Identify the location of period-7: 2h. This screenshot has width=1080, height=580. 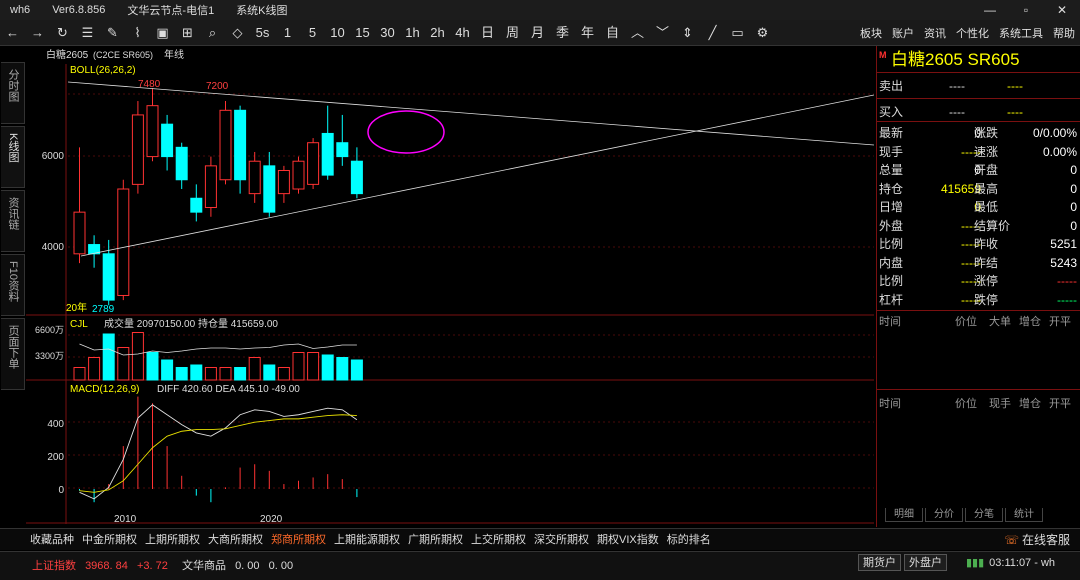
(437, 33).